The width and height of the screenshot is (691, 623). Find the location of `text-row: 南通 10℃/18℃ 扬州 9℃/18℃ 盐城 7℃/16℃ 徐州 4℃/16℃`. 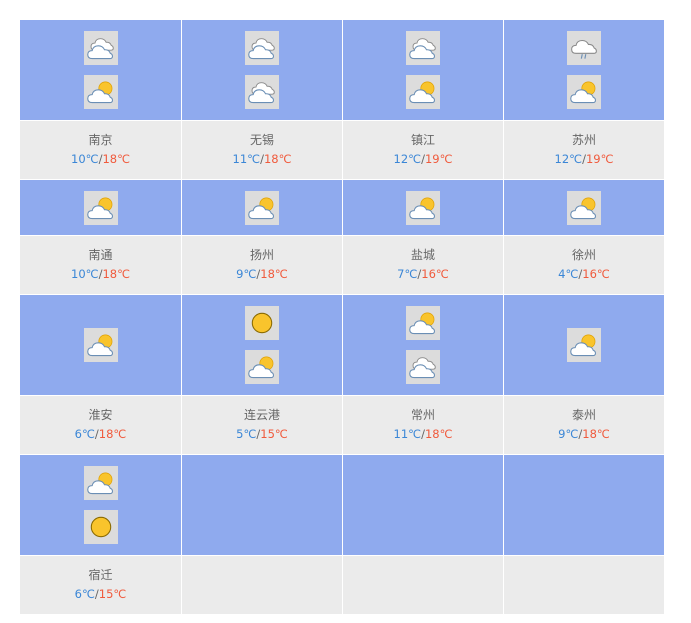

text-row: 南通 10℃/18℃ 扬州 9℃/18℃ 盐城 7℃/16℃ 徐州 4℃/16℃ is located at coordinates (342, 265).